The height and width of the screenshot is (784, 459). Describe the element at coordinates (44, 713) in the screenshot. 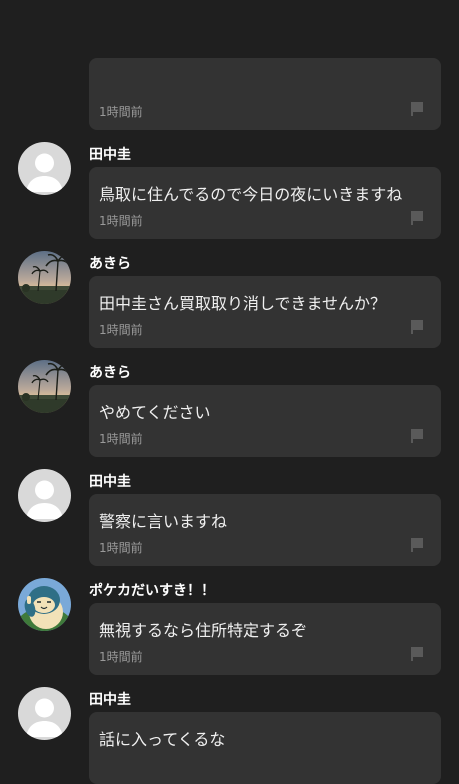

I see `default-avatar` at that location.